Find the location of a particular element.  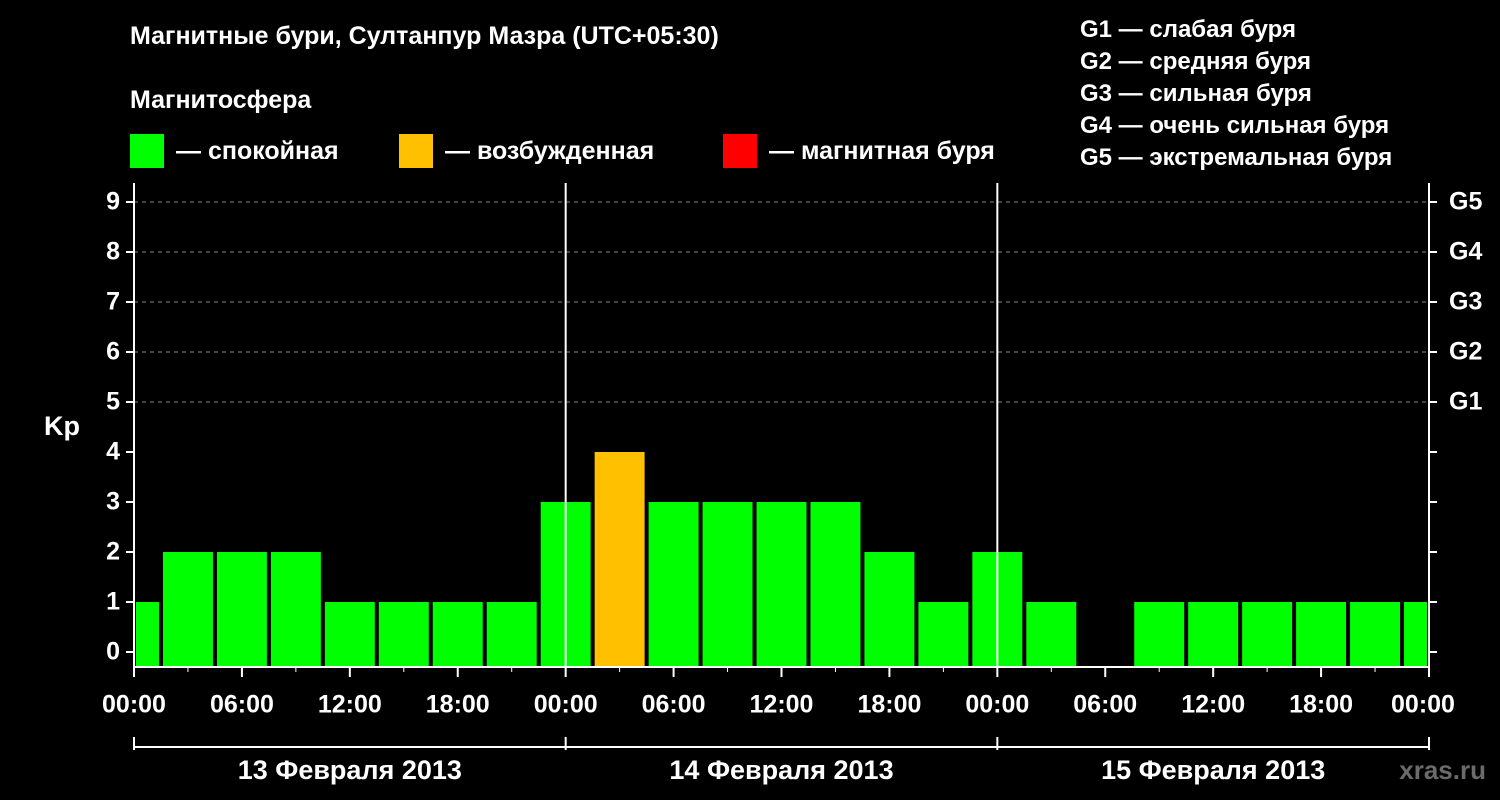

y-tick-label: 5 is located at coordinates (113, 402).